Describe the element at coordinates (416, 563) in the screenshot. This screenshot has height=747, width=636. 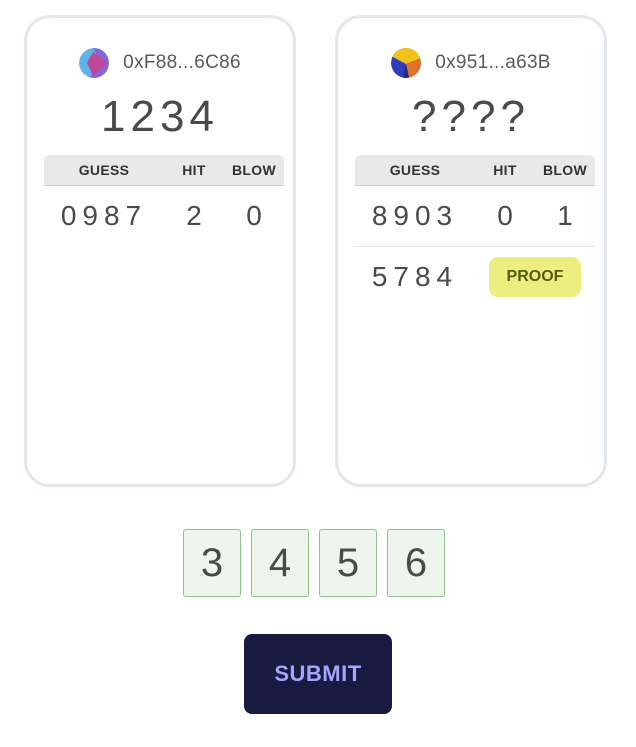
I see `digit-input-4: 6` at that location.